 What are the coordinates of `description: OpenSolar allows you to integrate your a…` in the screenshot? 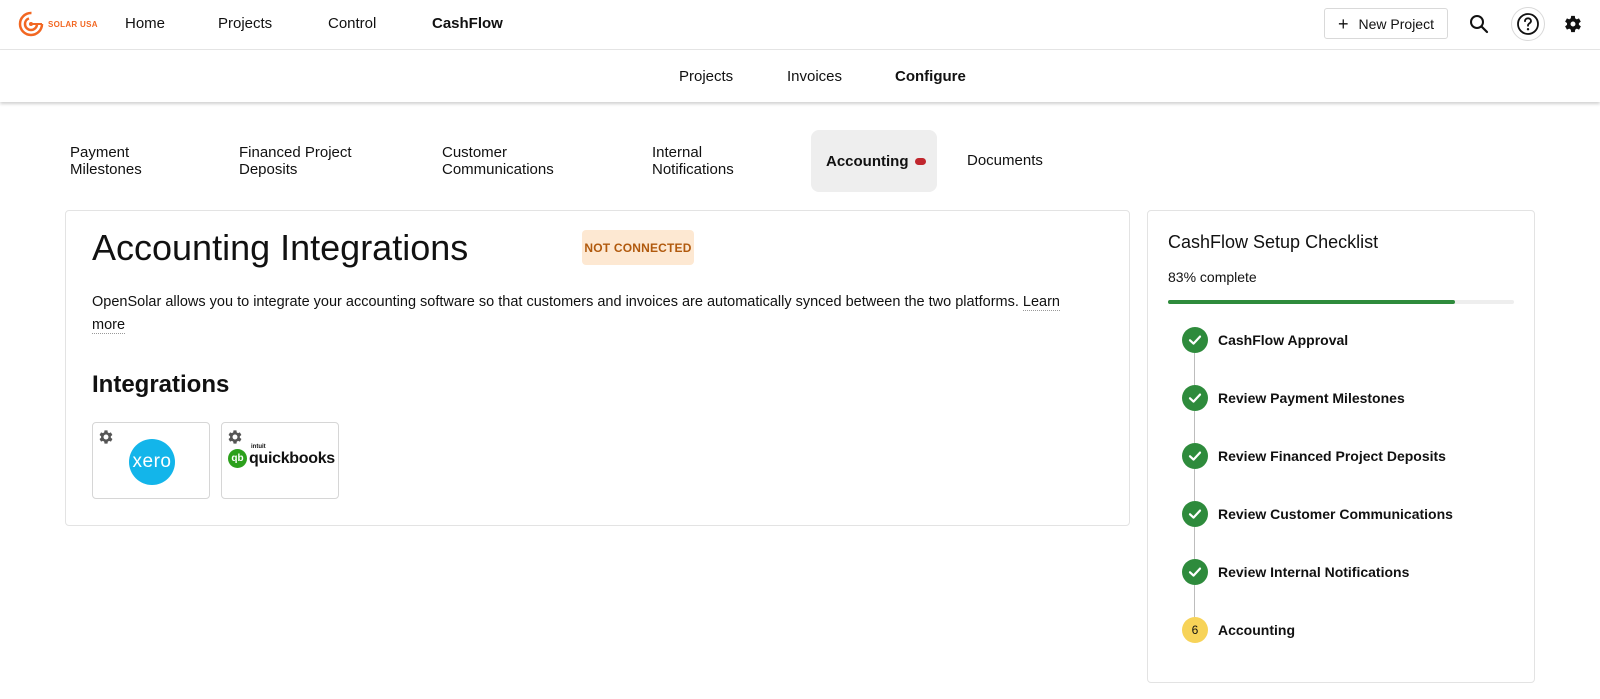 It's located at (592, 314).